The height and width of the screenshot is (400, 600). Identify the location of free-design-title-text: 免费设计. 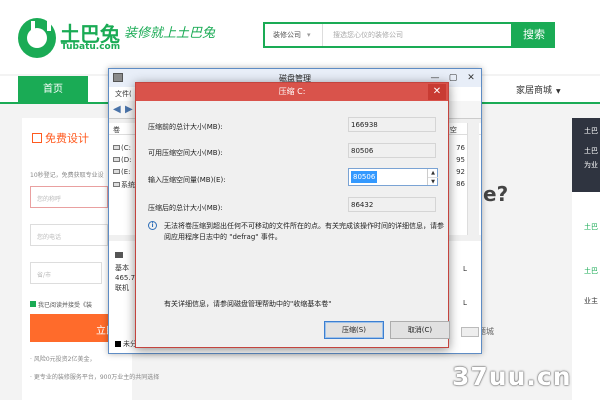
(67, 138).